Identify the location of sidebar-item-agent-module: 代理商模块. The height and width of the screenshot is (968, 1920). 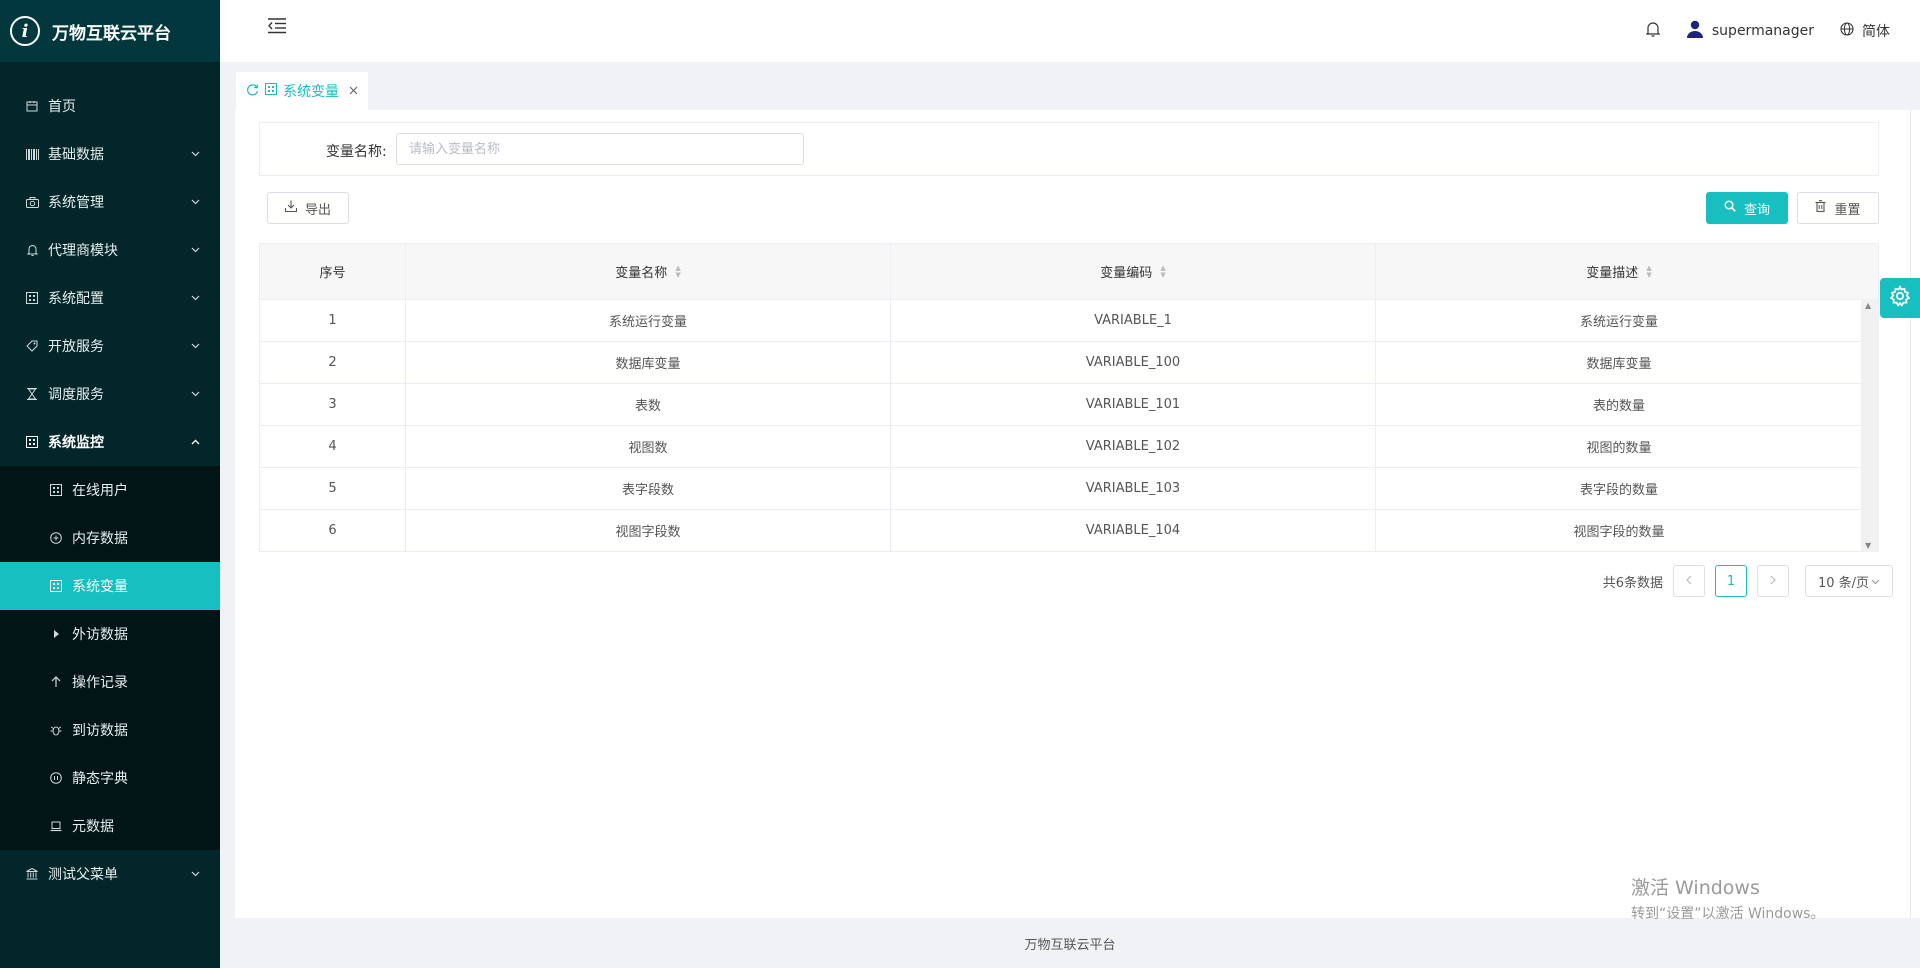
(110, 250).